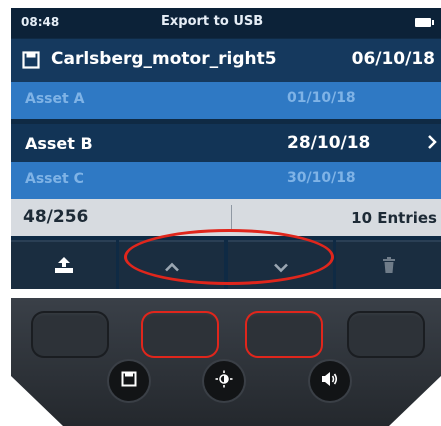  I want to click on file-date: 06/10/18, so click(393, 59).